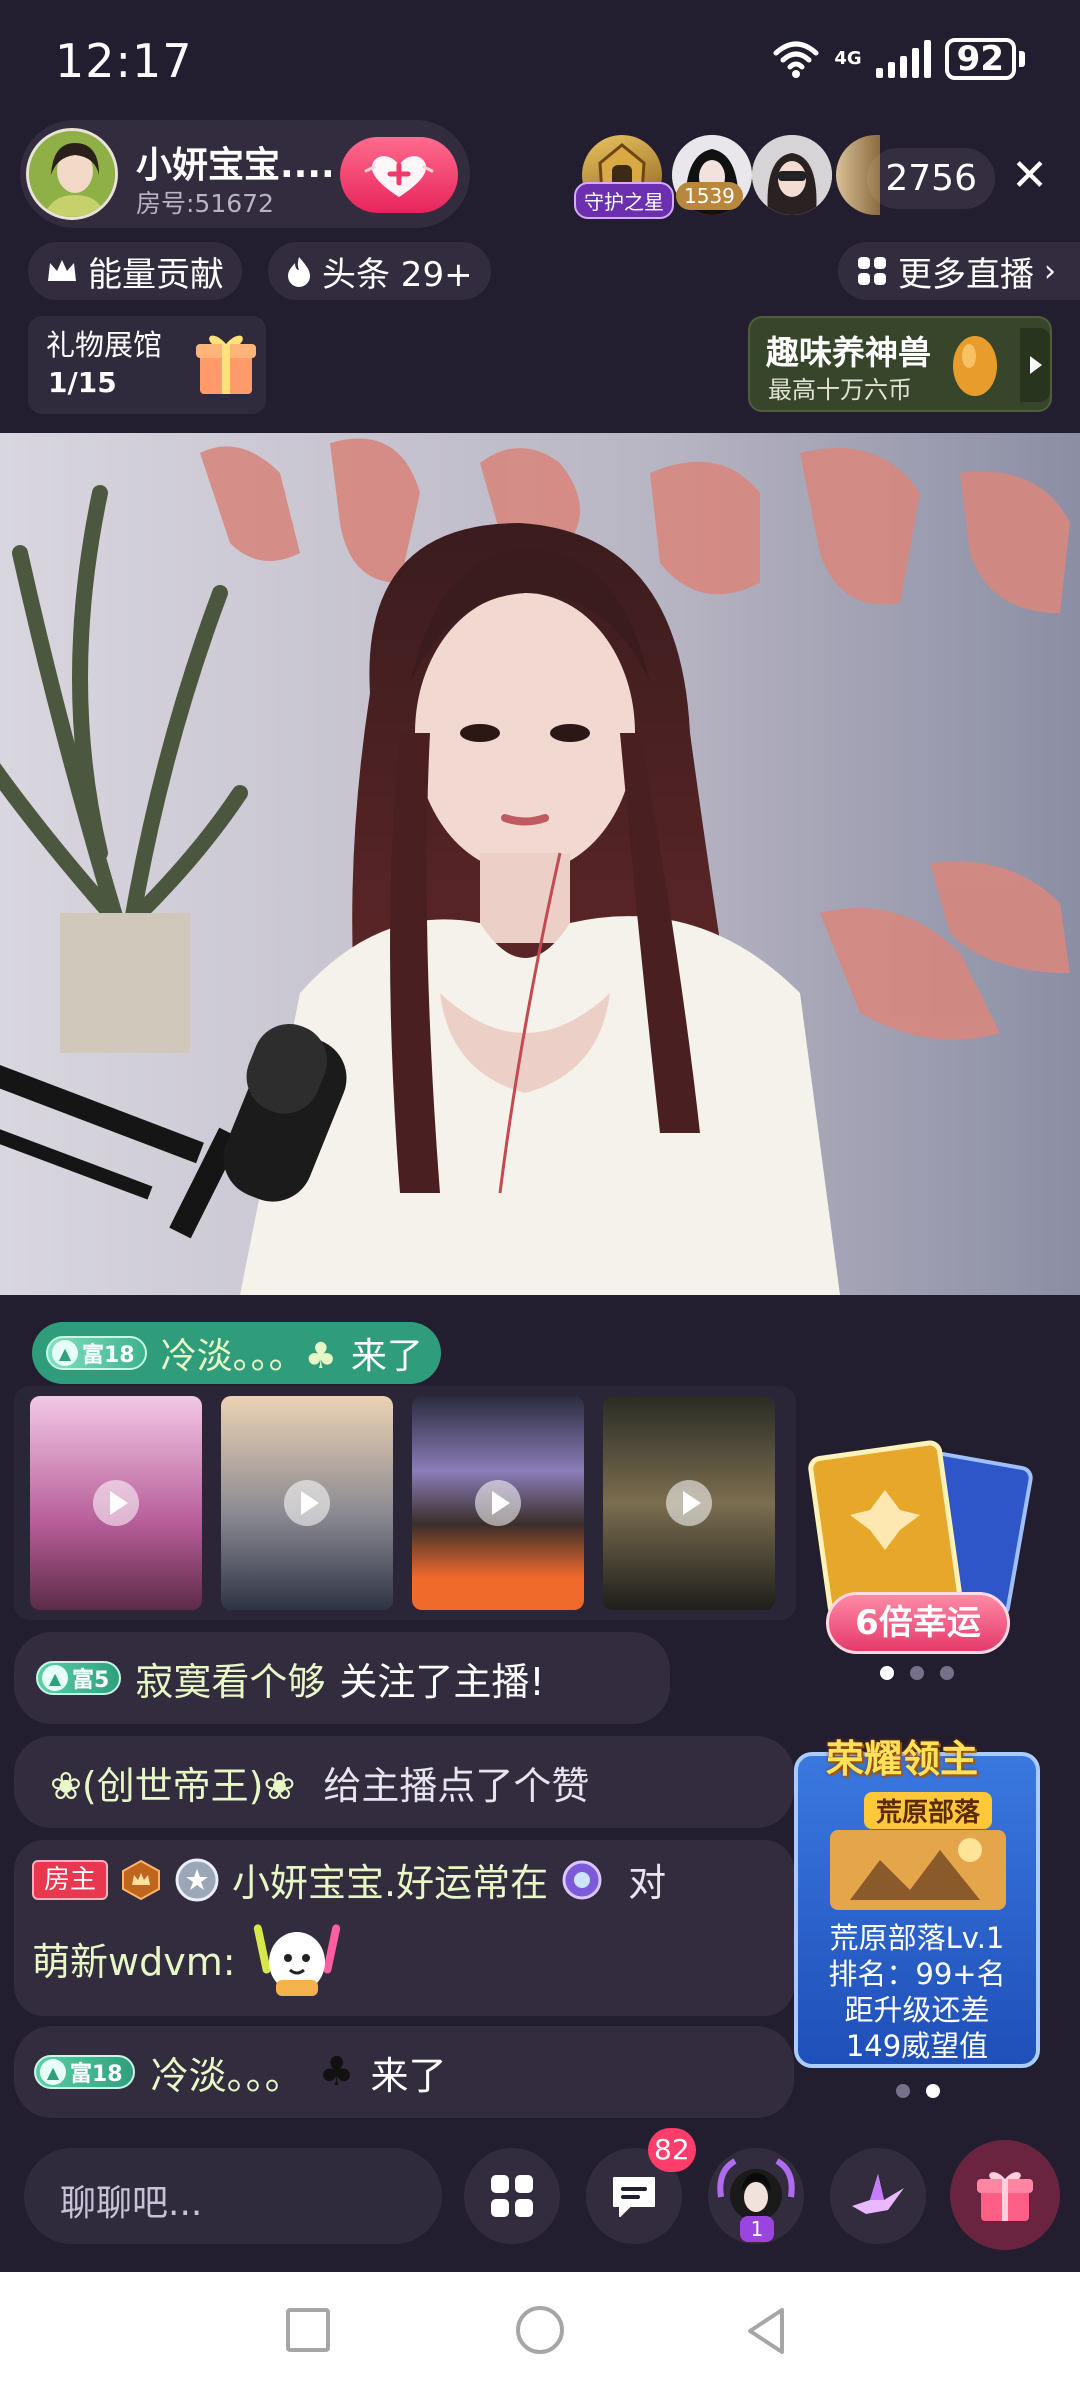 The width and height of the screenshot is (1080, 2388). What do you see at coordinates (917, 2046) in the screenshot?
I see `rank-card-gap: 149威望值` at bounding box center [917, 2046].